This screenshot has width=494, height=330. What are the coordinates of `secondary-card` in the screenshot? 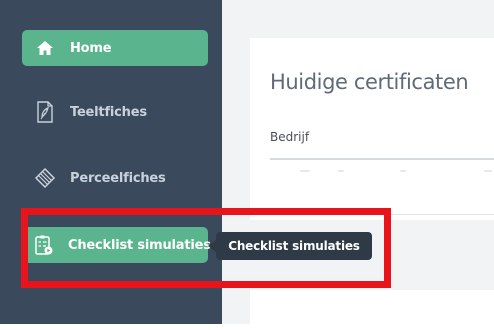 It's located at (372, 310).